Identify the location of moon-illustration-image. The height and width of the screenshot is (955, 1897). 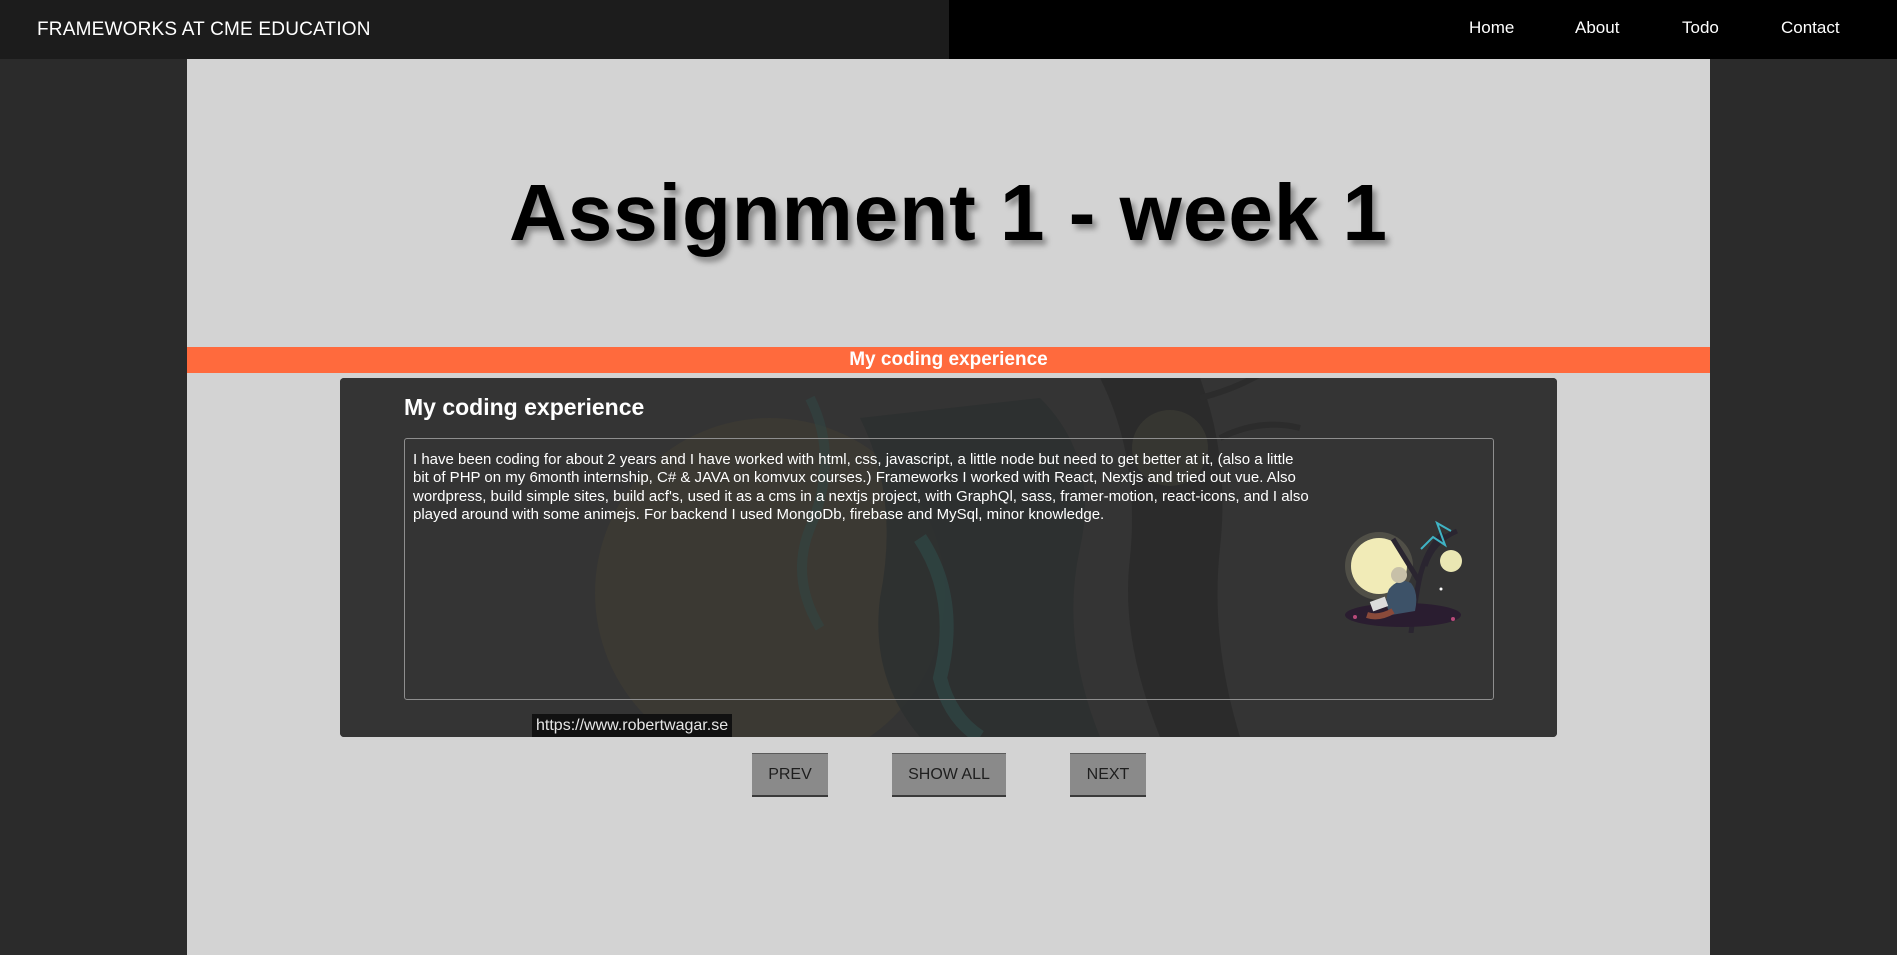
(1403, 576).